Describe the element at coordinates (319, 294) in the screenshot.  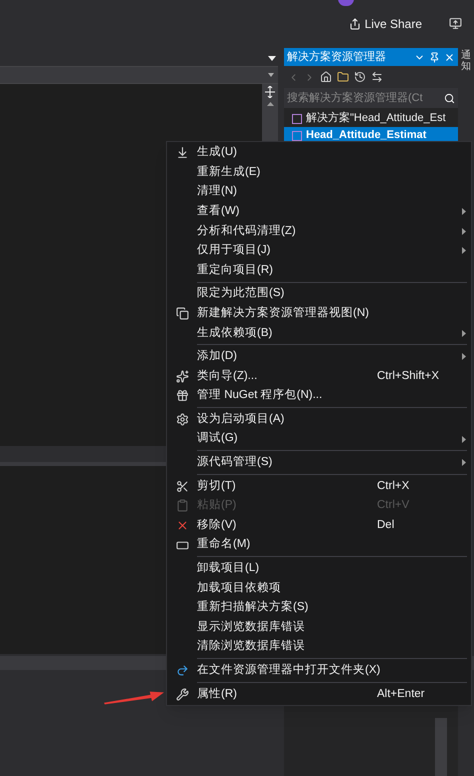
I see `menu-item: 限定为此范围(S)` at that location.